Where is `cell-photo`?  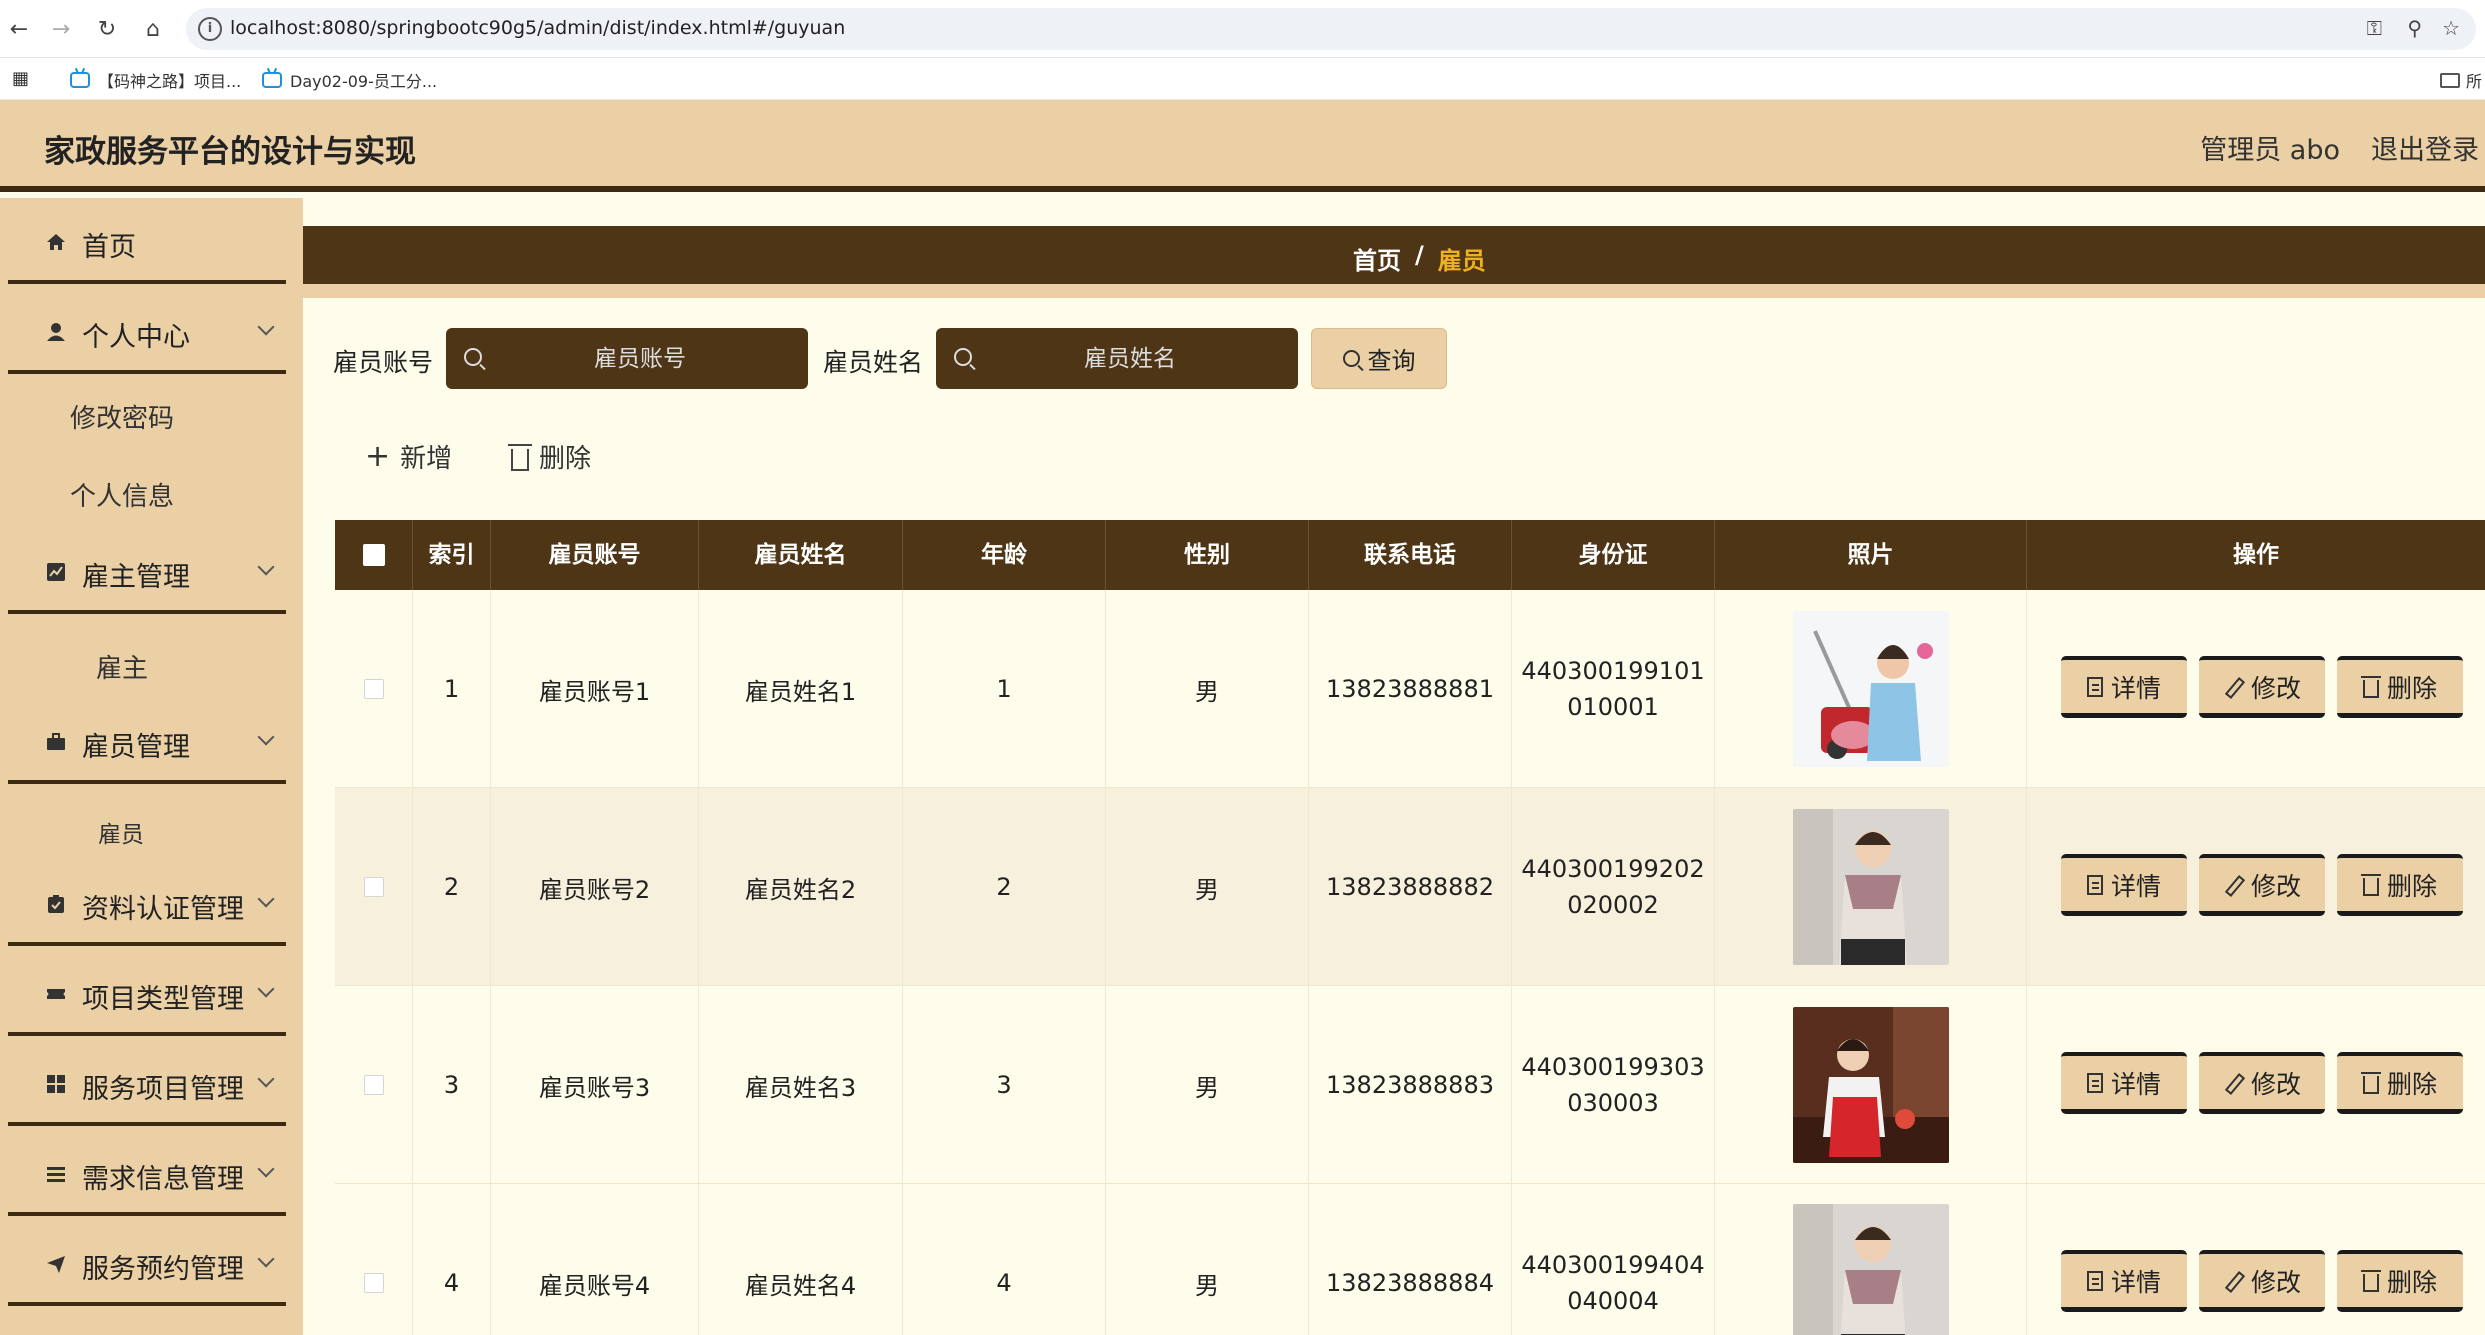 cell-photo is located at coordinates (1871, 689).